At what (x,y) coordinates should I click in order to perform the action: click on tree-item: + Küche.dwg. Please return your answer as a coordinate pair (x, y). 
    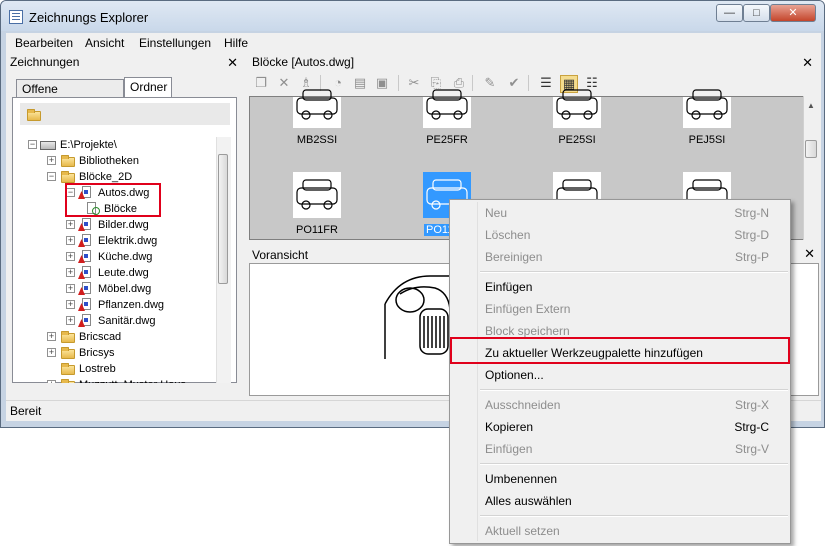
    Looking at the image, I should click on (118, 257).